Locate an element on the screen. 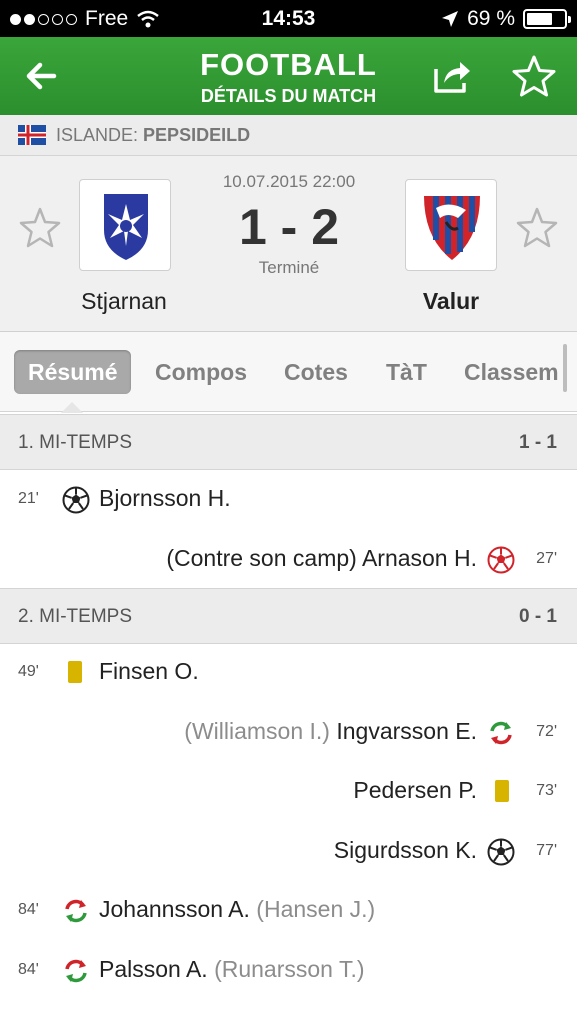  home-team-name: Stjarnan is located at coordinates (124, 301).